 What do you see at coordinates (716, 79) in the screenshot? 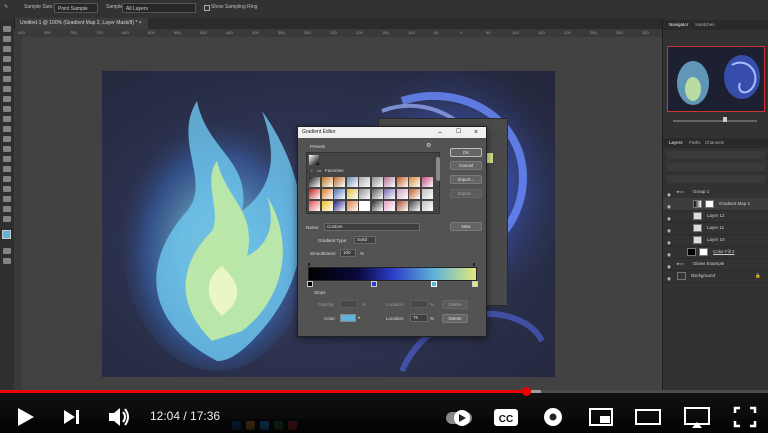
I see `navigator-thumbnail` at bounding box center [716, 79].